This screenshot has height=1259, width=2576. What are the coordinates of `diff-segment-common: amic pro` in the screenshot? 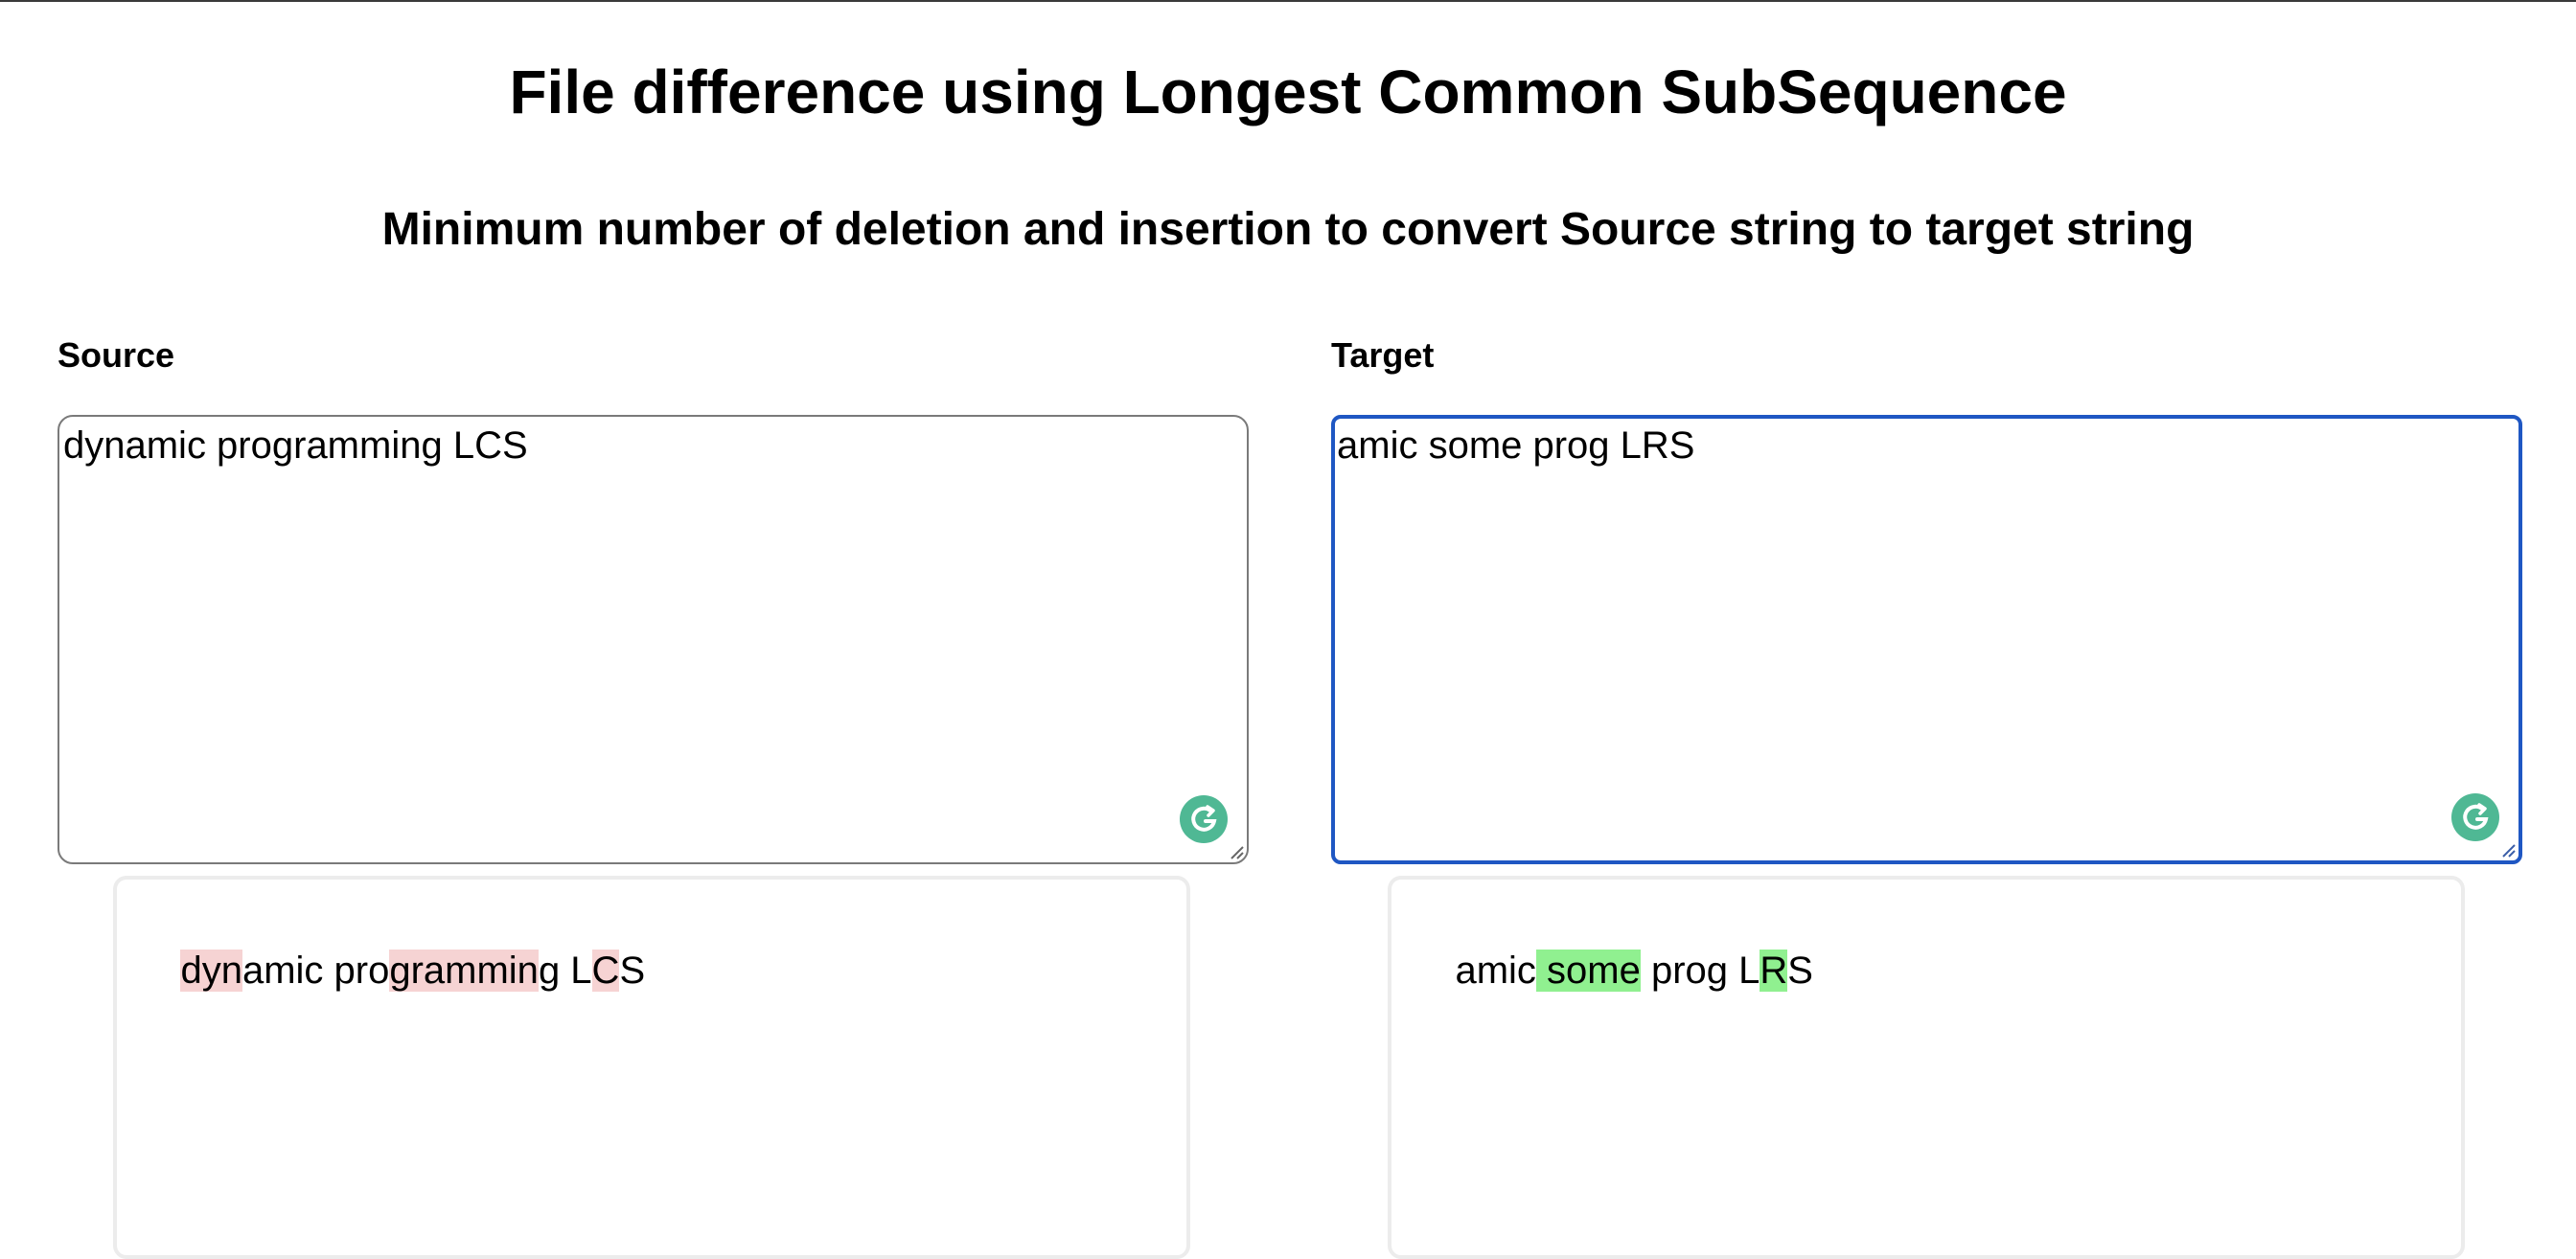 It's located at (316, 971).